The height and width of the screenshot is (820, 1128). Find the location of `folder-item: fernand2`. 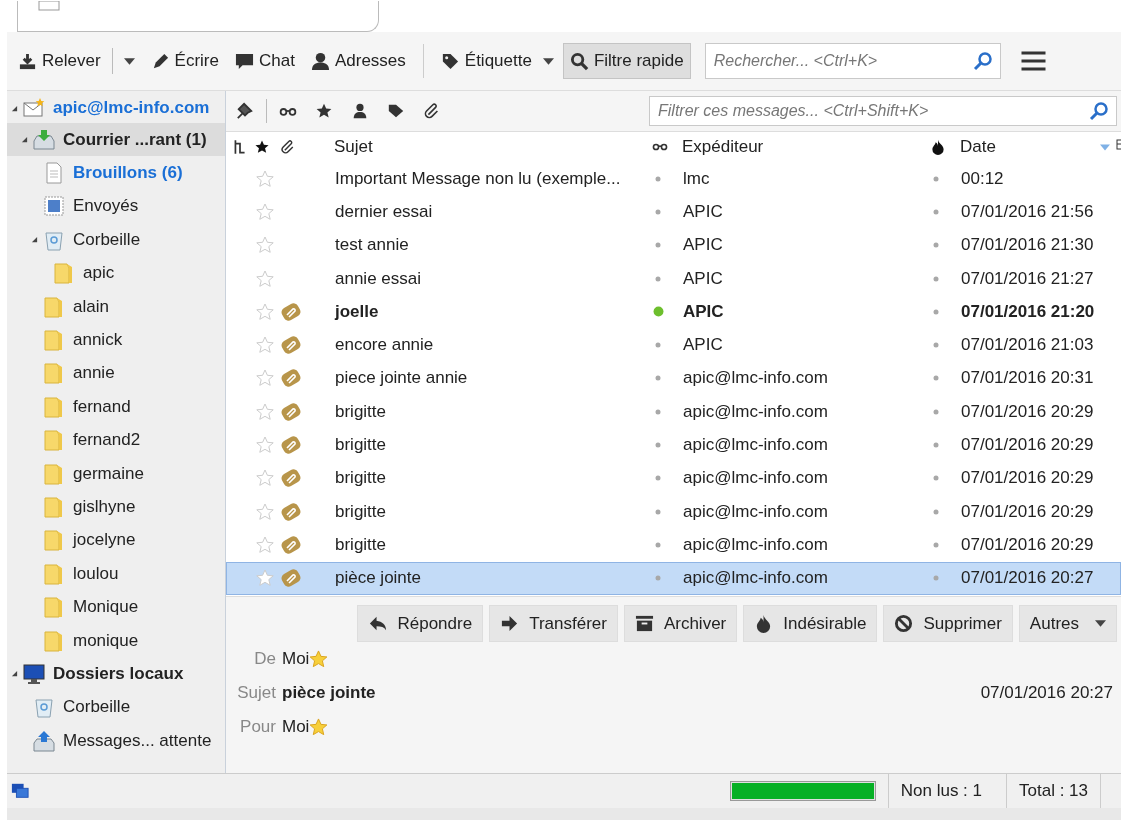

folder-item: fernand2 is located at coordinates (116, 440).